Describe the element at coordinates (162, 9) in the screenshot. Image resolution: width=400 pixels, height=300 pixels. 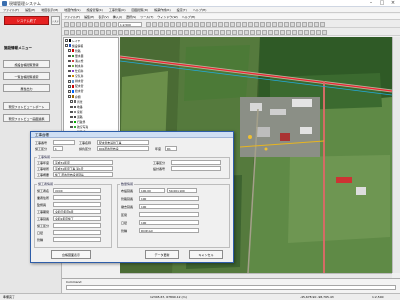
I see `menu-item-7: 帳票作成(R)` at that location.